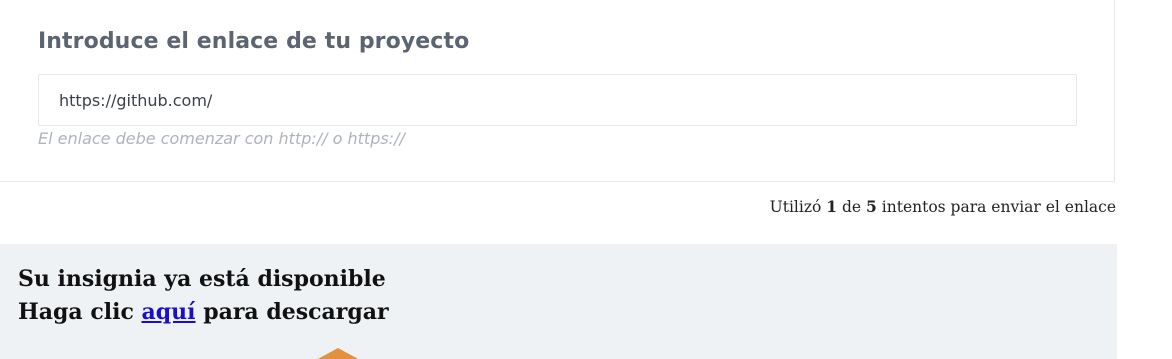 The image size is (1172, 359). What do you see at coordinates (76, 312) in the screenshot?
I see `download-prefix: Haga clic` at bounding box center [76, 312].